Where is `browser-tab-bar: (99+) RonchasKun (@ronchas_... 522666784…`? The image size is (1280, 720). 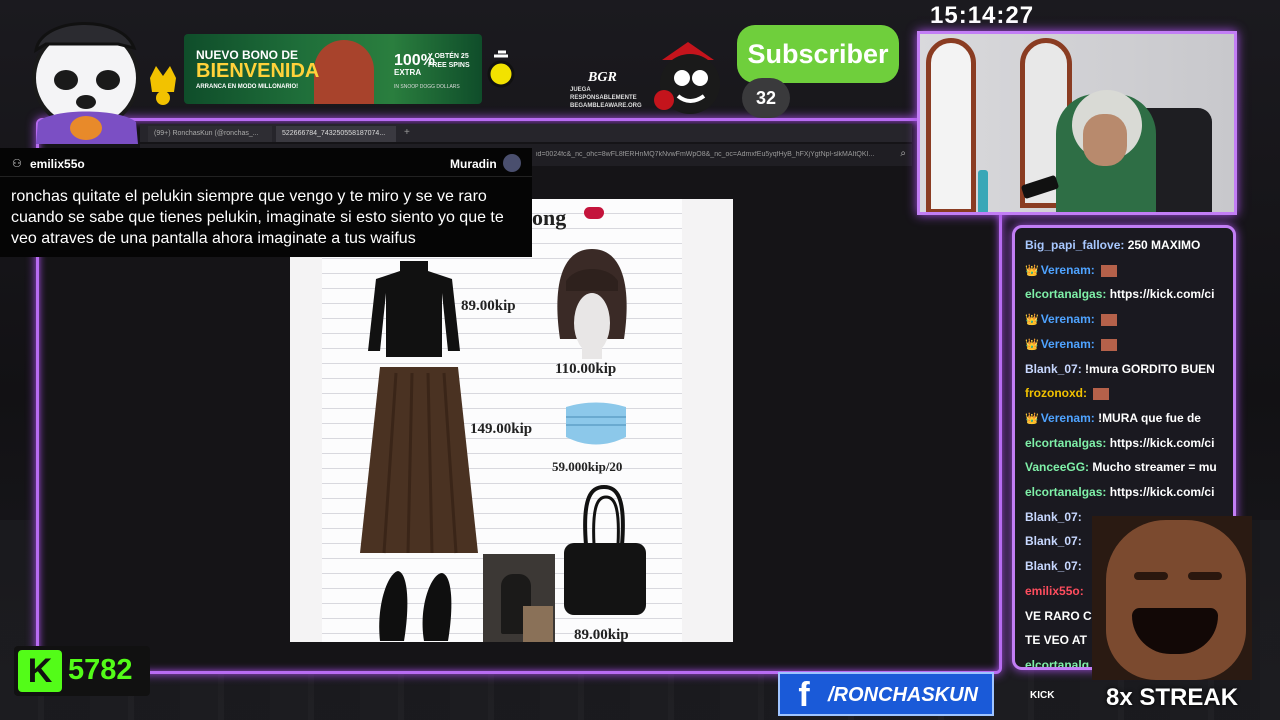 browser-tab-bar: (99+) RonchasKun (@ronchas_... 522666784… is located at coordinates (526, 133).